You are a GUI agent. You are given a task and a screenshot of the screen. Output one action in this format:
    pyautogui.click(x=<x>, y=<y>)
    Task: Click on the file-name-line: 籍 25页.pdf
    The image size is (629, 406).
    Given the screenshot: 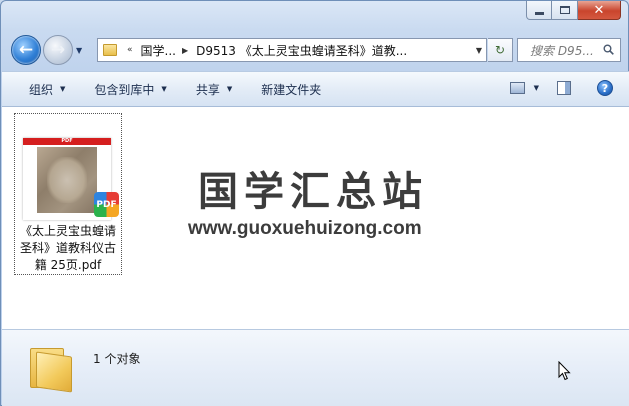 What is the action you would take?
    pyautogui.click(x=68, y=265)
    